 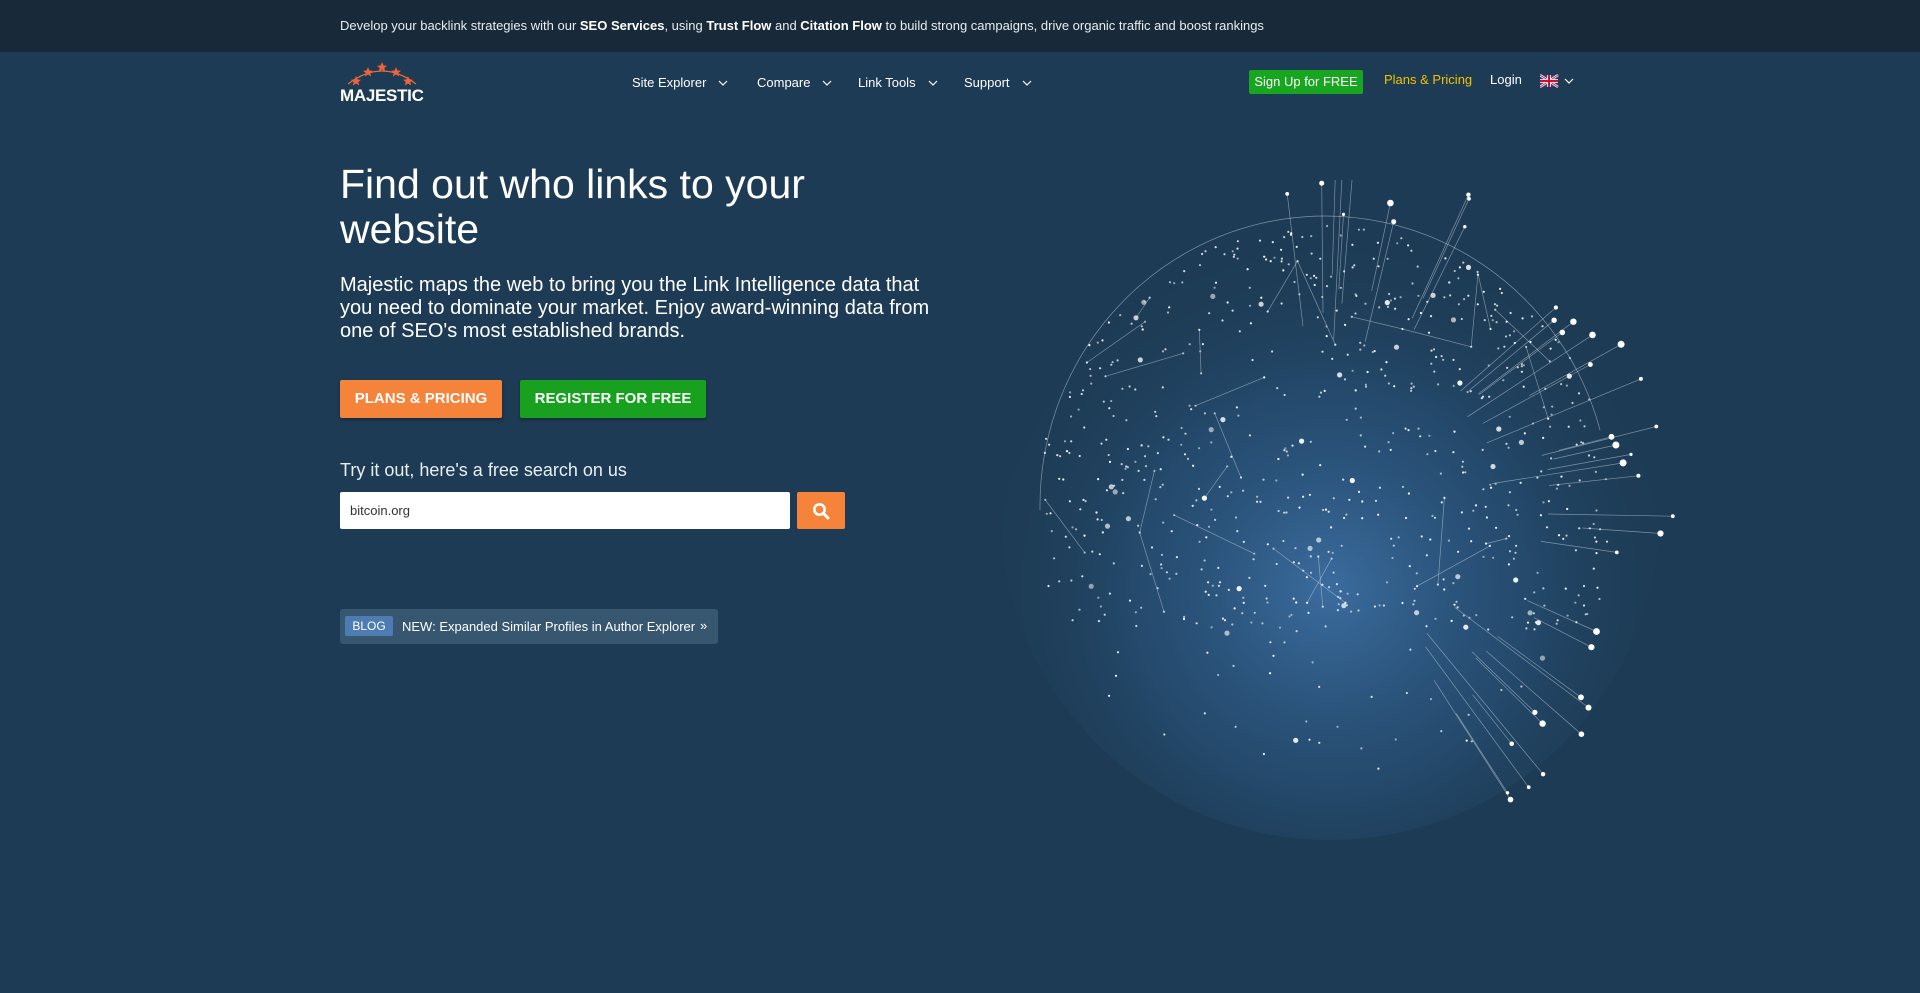 What do you see at coordinates (784, 82) in the screenshot?
I see `nav-item-label: Compare` at bounding box center [784, 82].